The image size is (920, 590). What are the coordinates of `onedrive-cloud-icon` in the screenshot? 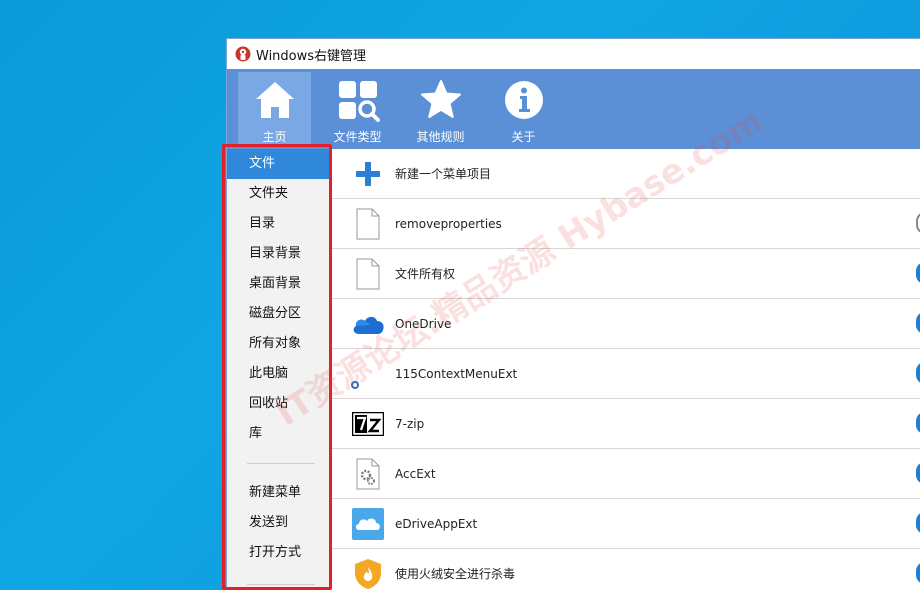 It's located at (368, 324).